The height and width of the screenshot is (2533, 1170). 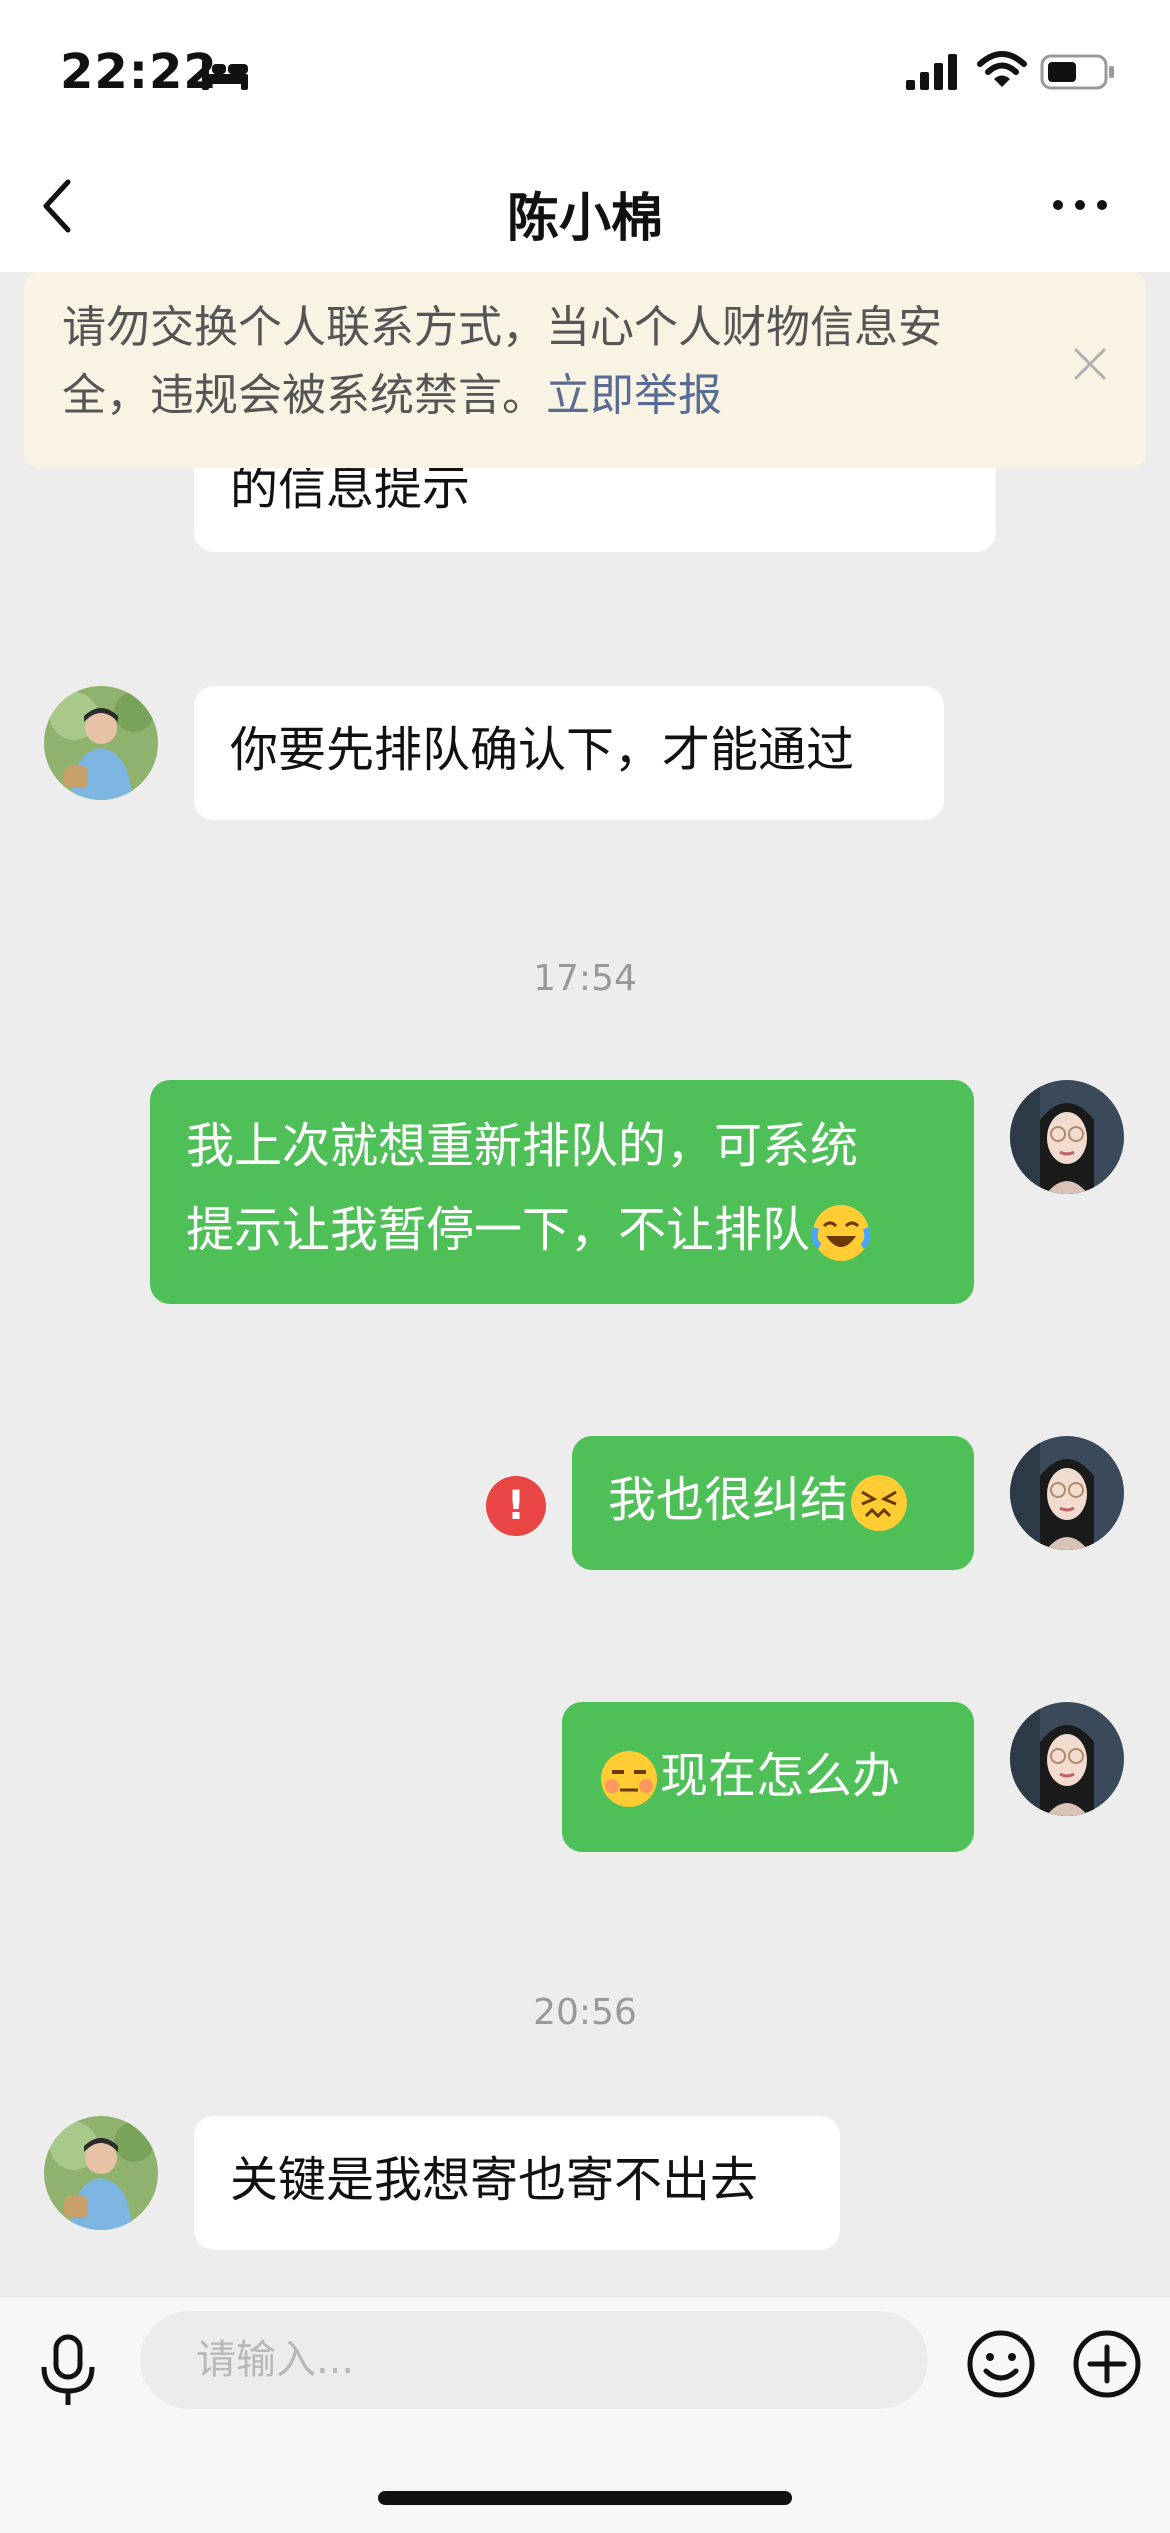 I want to click on status-time: 22:22, so click(x=139, y=72).